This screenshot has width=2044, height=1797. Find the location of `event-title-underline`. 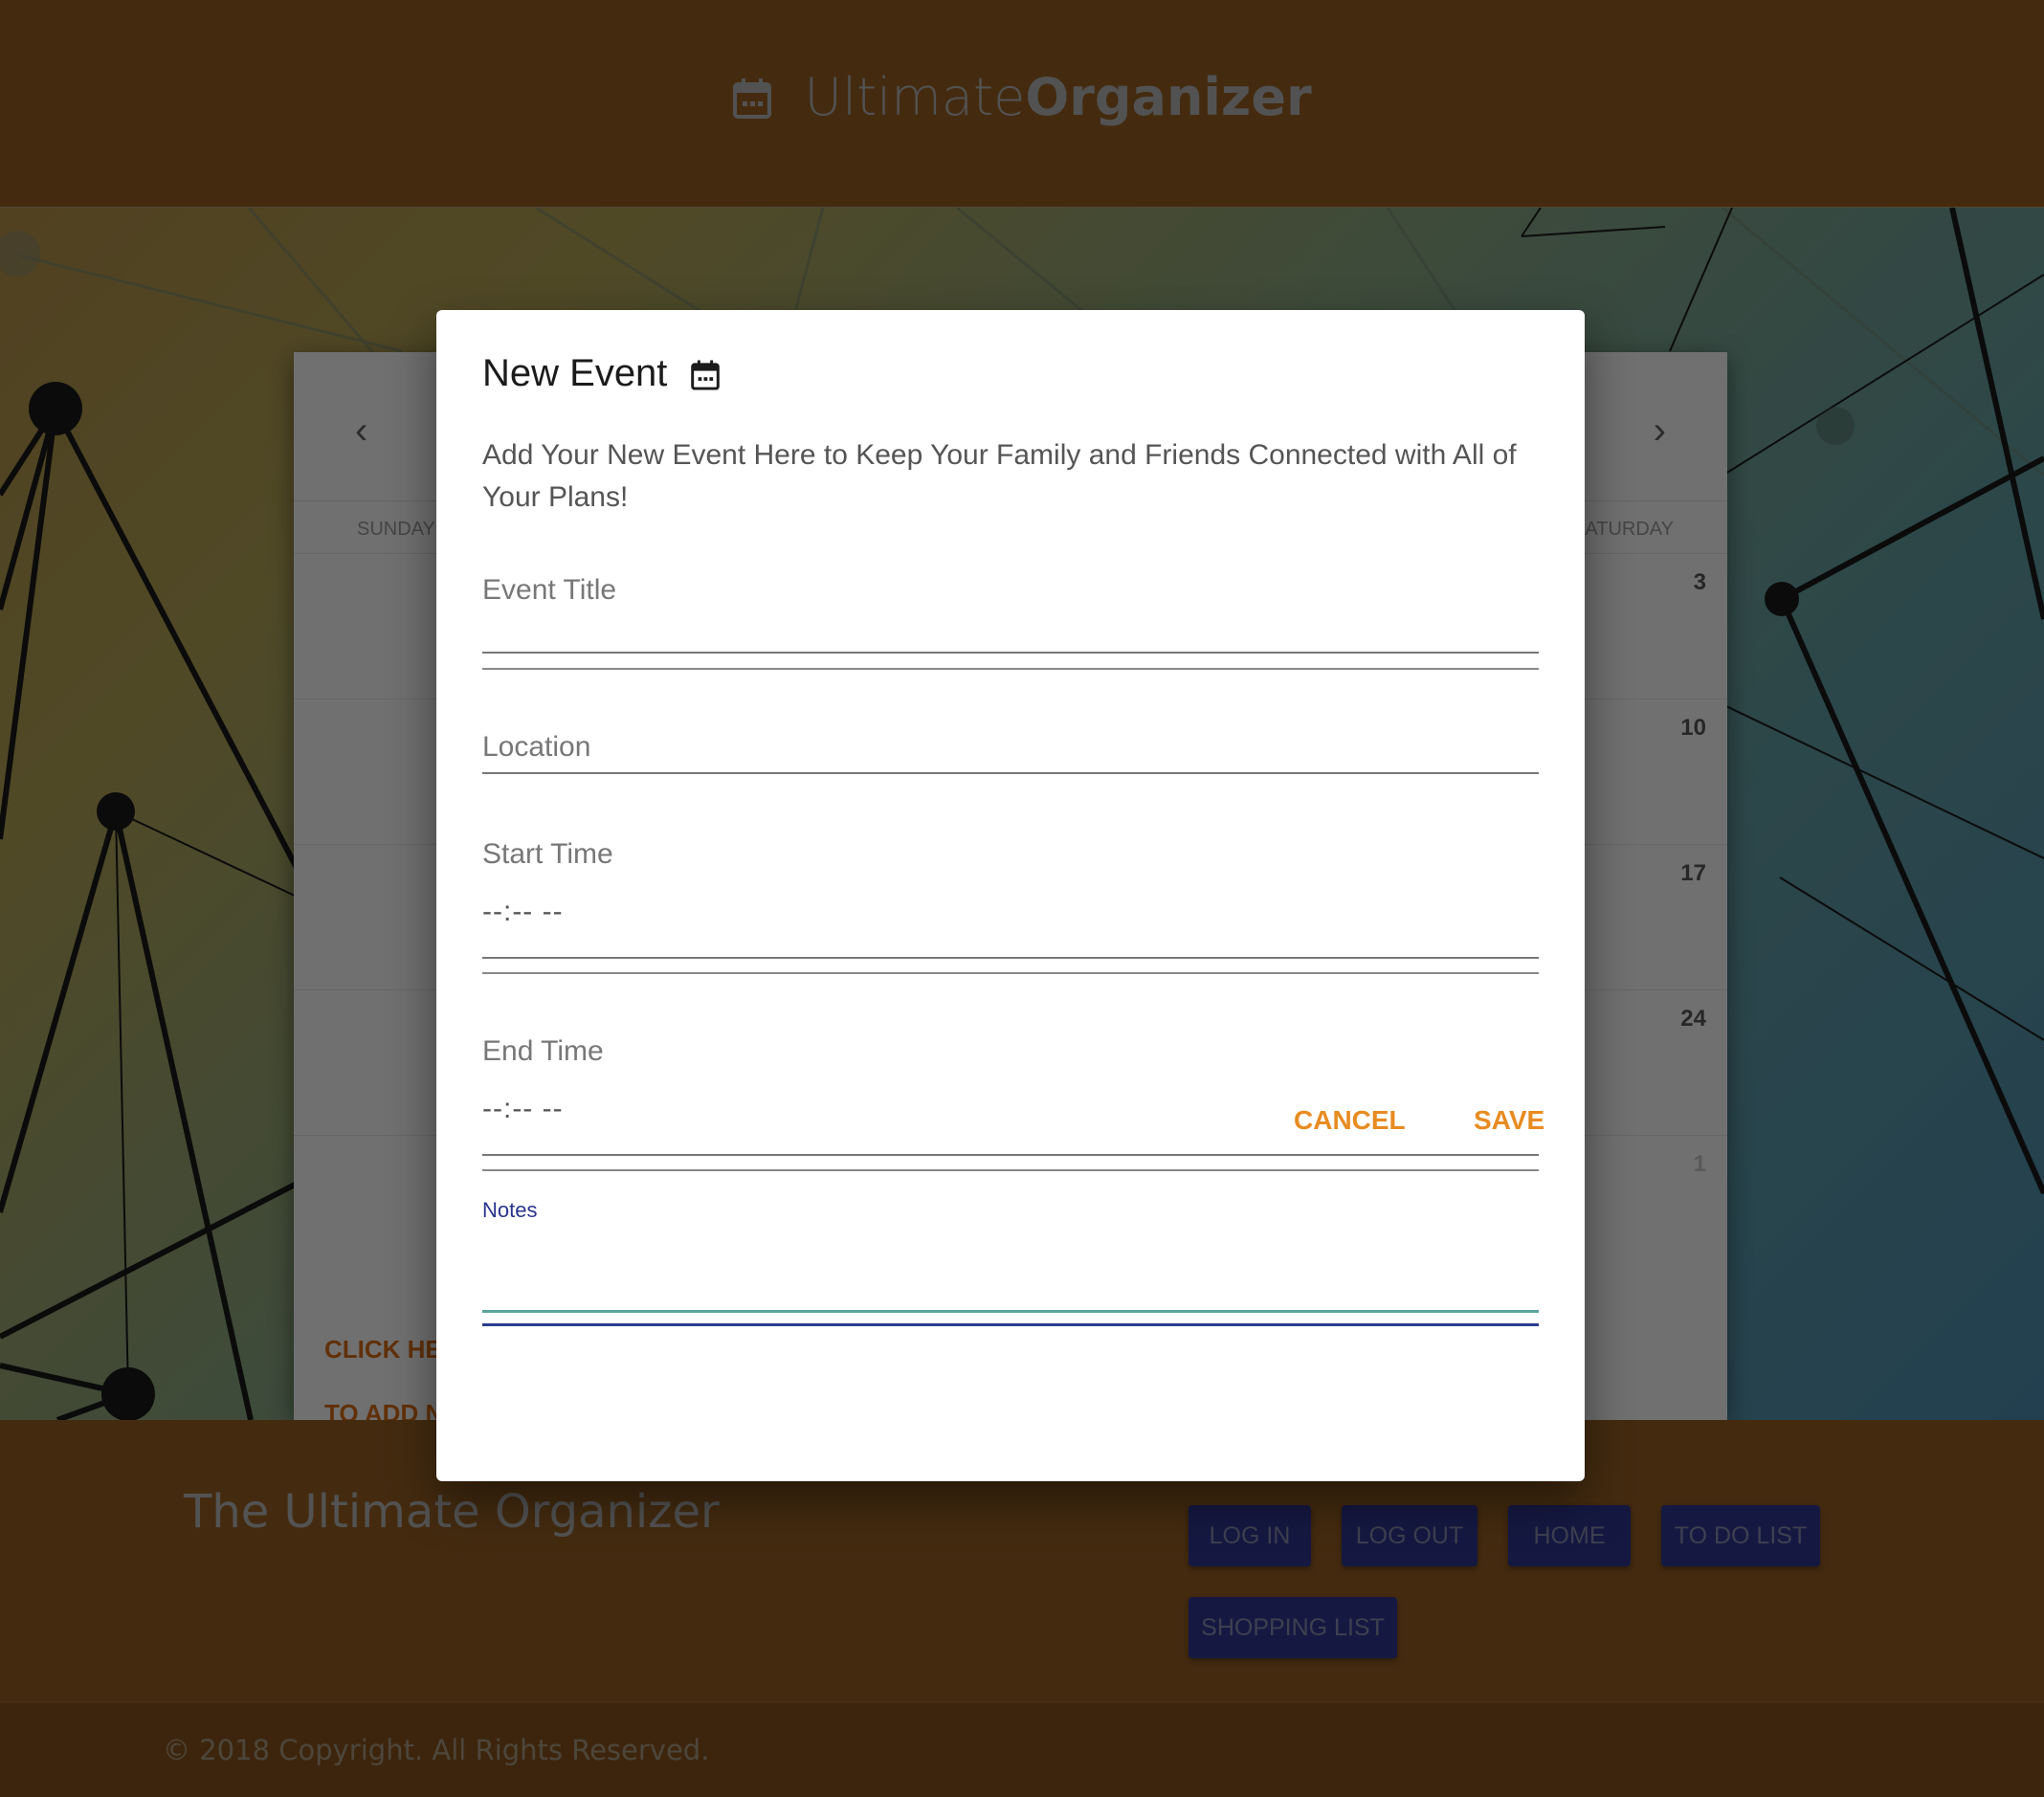

event-title-underline is located at coordinates (1010, 669).